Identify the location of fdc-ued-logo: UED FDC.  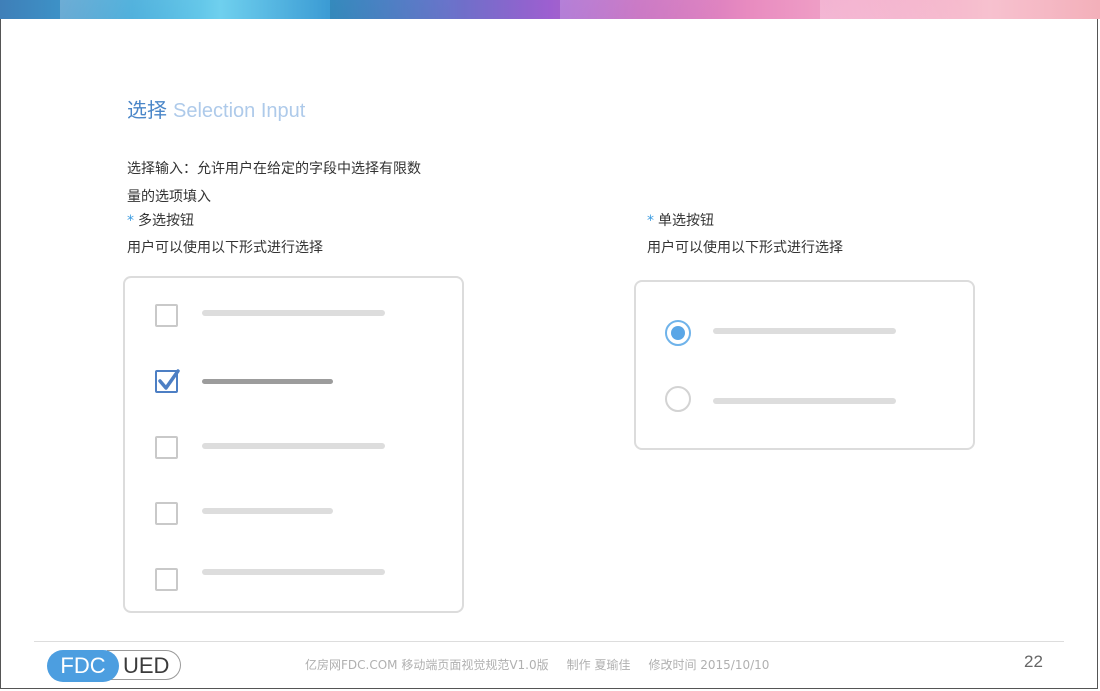
(115, 666).